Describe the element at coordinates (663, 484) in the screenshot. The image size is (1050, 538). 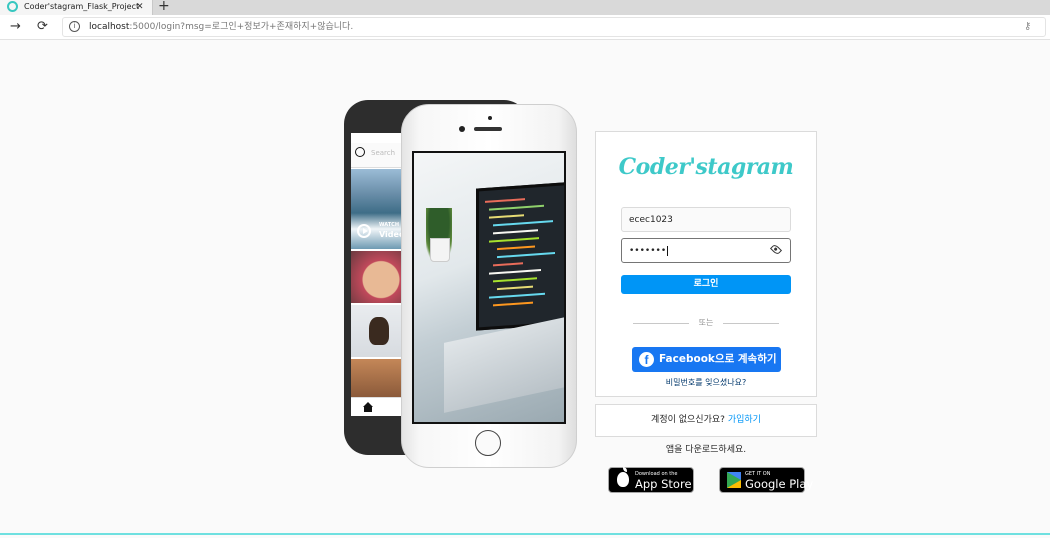
I see `app-store-big-text: App Store` at that location.